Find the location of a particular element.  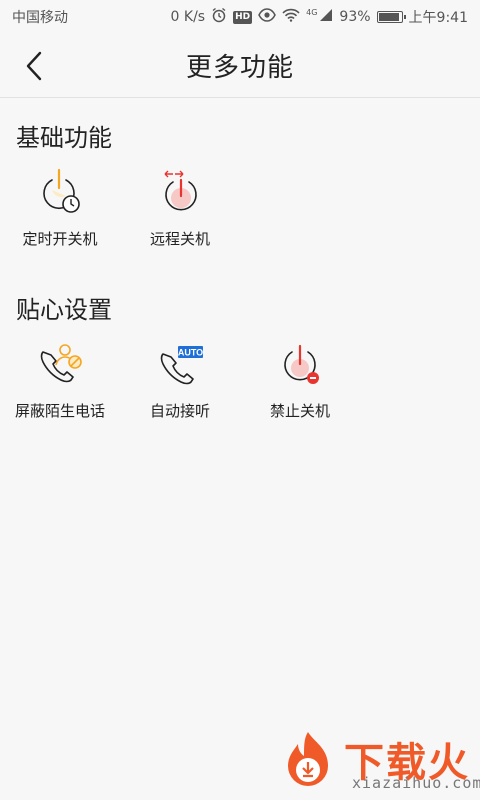

feature-remote-shutdown: 远程关机 is located at coordinates (180, 208).